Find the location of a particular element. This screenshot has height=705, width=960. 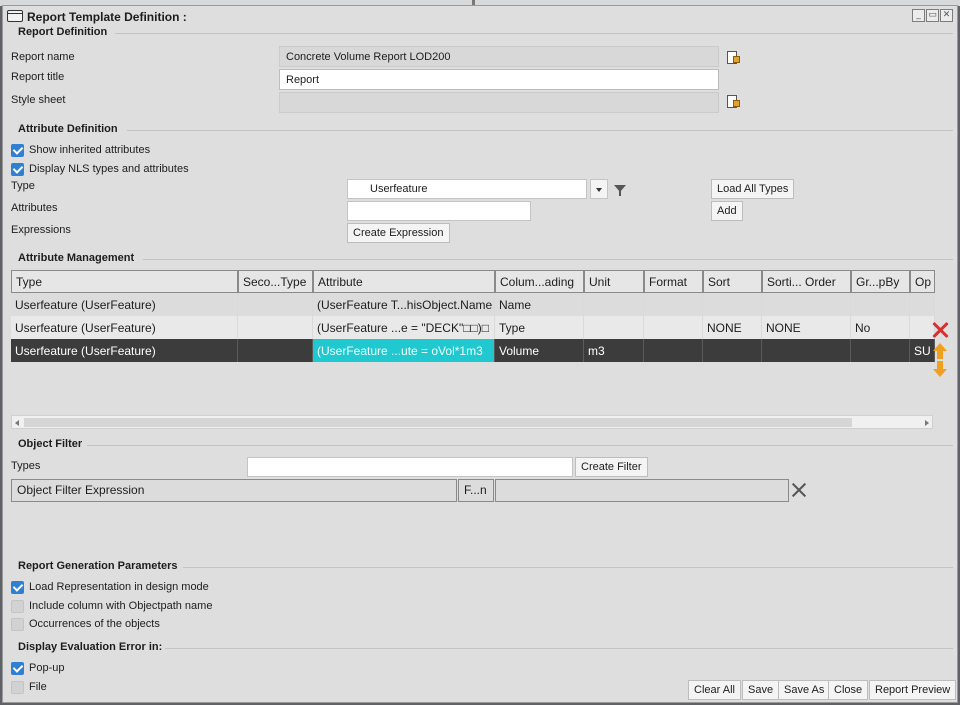

dialog-title: Report Template Definition : is located at coordinates (107, 17).